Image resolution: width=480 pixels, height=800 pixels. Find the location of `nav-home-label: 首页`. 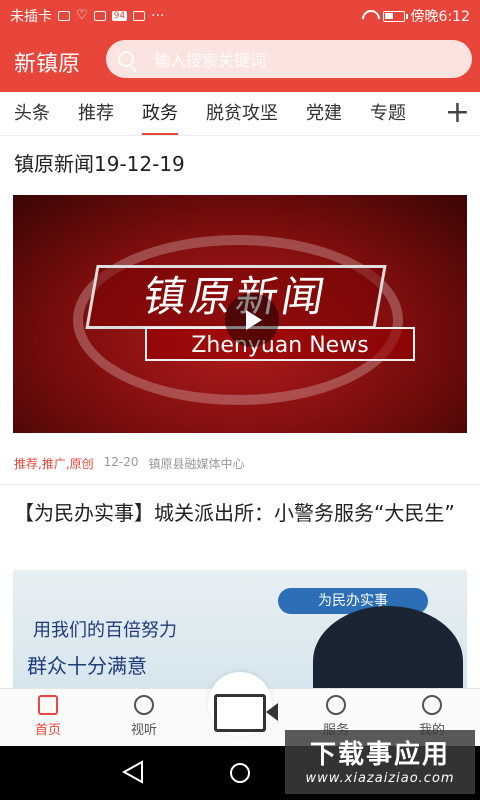

nav-home-label: 首页 is located at coordinates (47, 730).